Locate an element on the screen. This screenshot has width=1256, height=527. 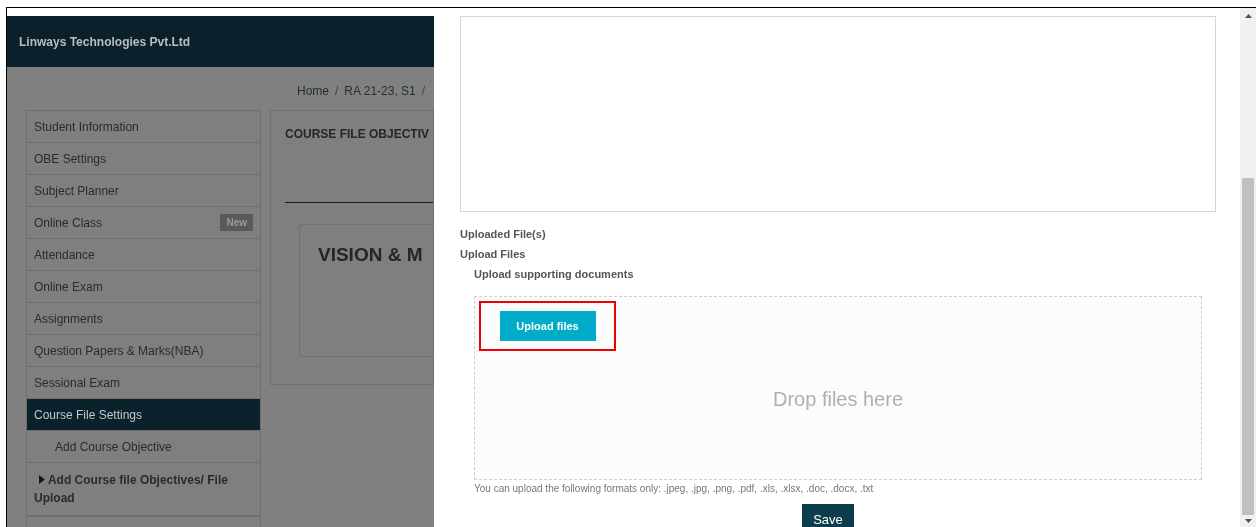
scroll-thumb is located at coordinates (1248, 346).